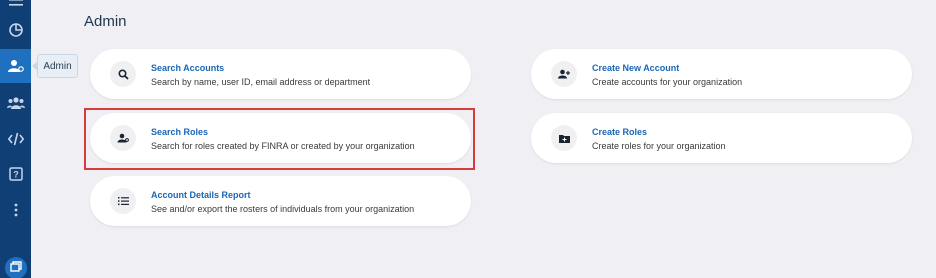 The width and height of the screenshot is (936, 278). What do you see at coordinates (57, 66) in the screenshot?
I see `tooltip-label: Admin` at bounding box center [57, 66].